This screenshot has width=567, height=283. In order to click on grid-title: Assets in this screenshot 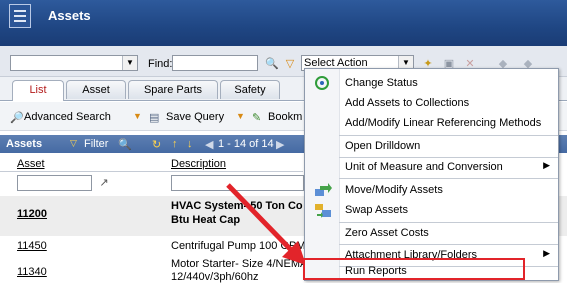, I will do `click(24, 144)`.